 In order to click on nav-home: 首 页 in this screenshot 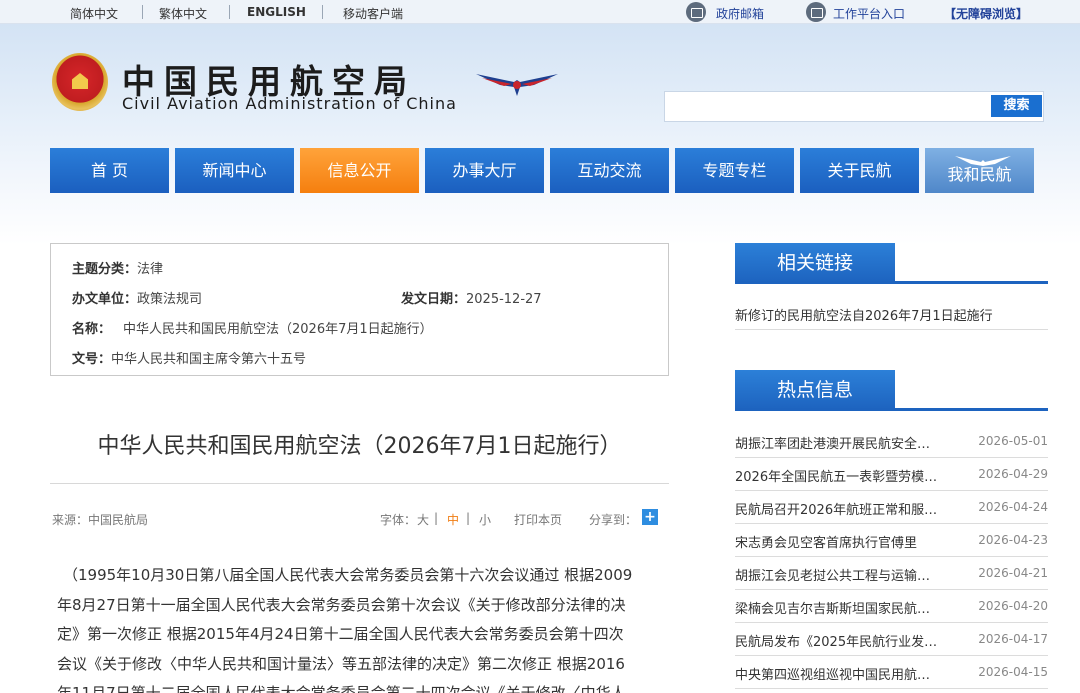, I will do `click(109, 170)`.